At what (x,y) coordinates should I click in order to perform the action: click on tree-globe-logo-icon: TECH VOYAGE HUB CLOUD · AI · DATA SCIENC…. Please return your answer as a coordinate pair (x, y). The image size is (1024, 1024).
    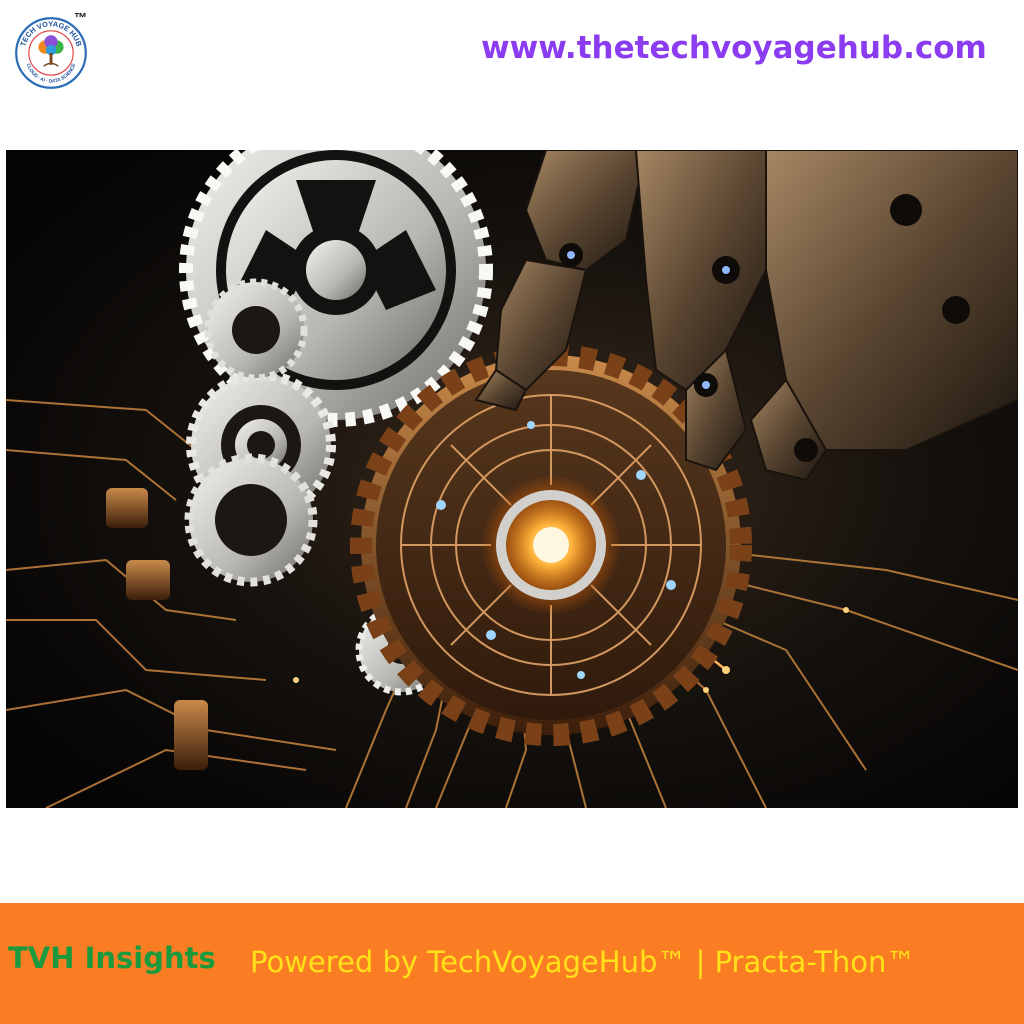
    Looking at the image, I should click on (51, 53).